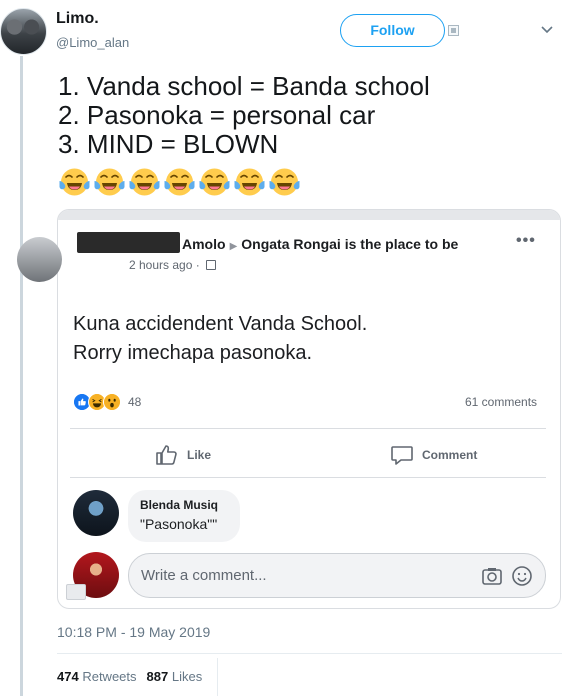  Describe the element at coordinates (161, 265) in the screenshot. I see `fb-time-text: 2 hours ago` at that location.